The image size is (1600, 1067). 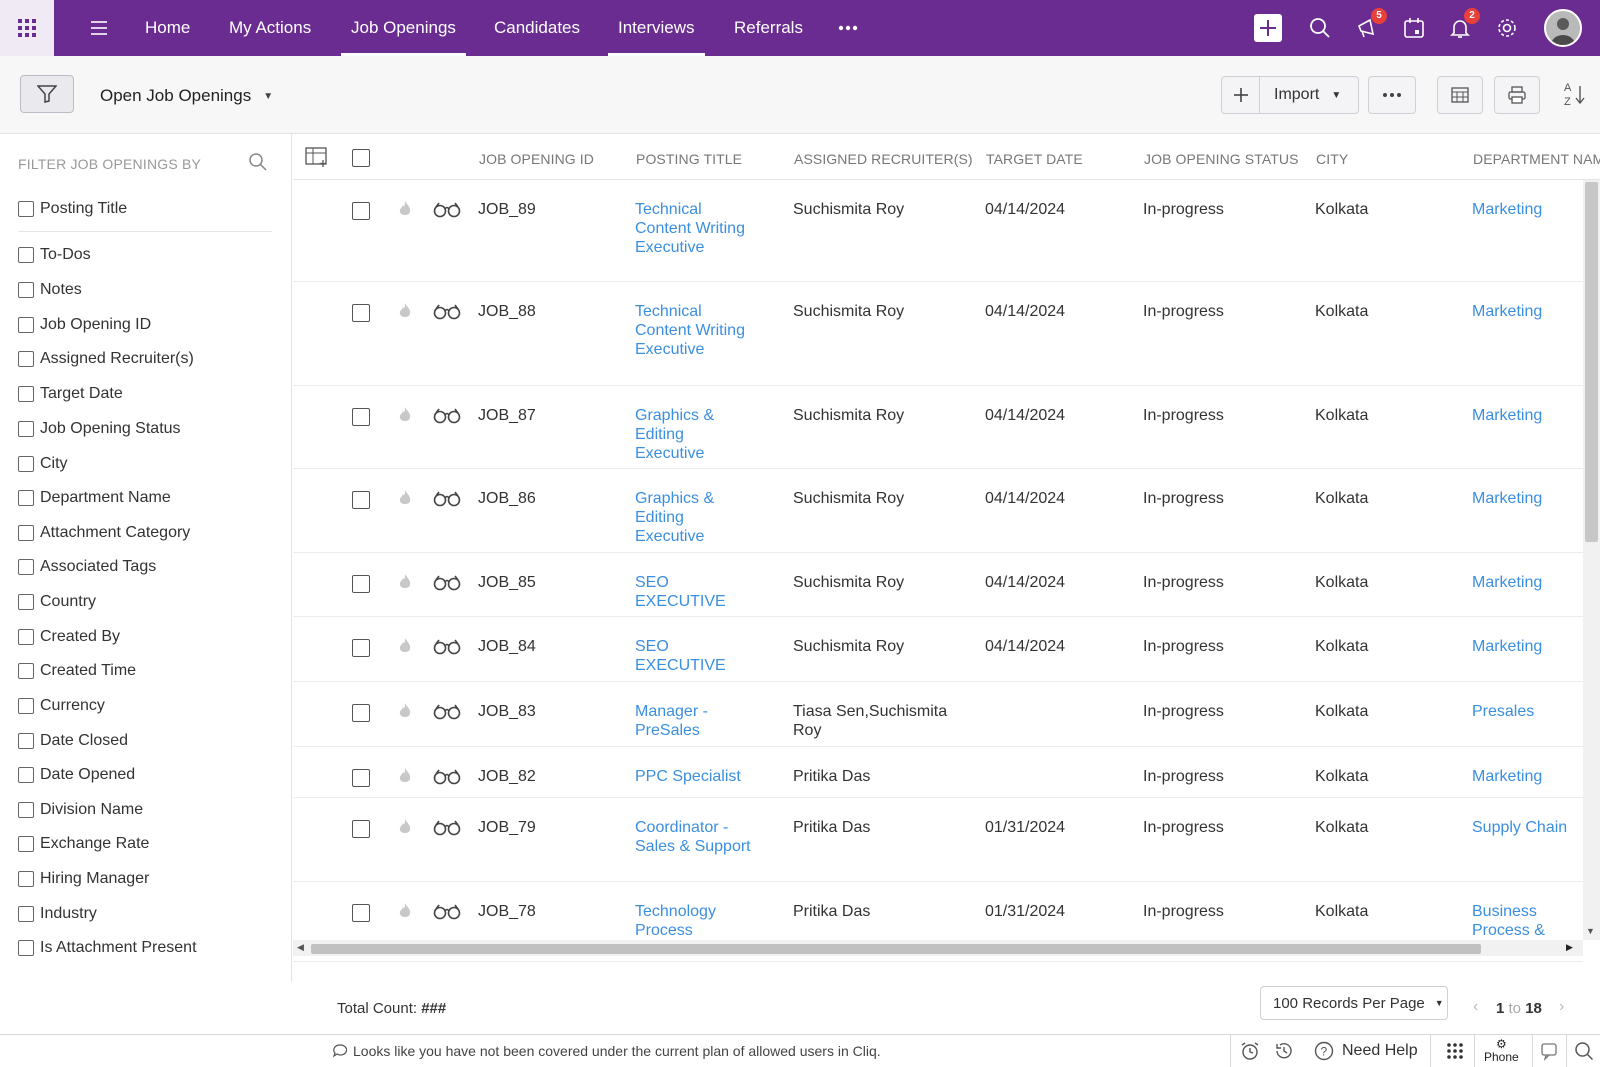 What do you see at coordinates (1527, 827) in the screenshot?
I see `department-name-link: Supply Chain` at bounding box center [1527, 827].